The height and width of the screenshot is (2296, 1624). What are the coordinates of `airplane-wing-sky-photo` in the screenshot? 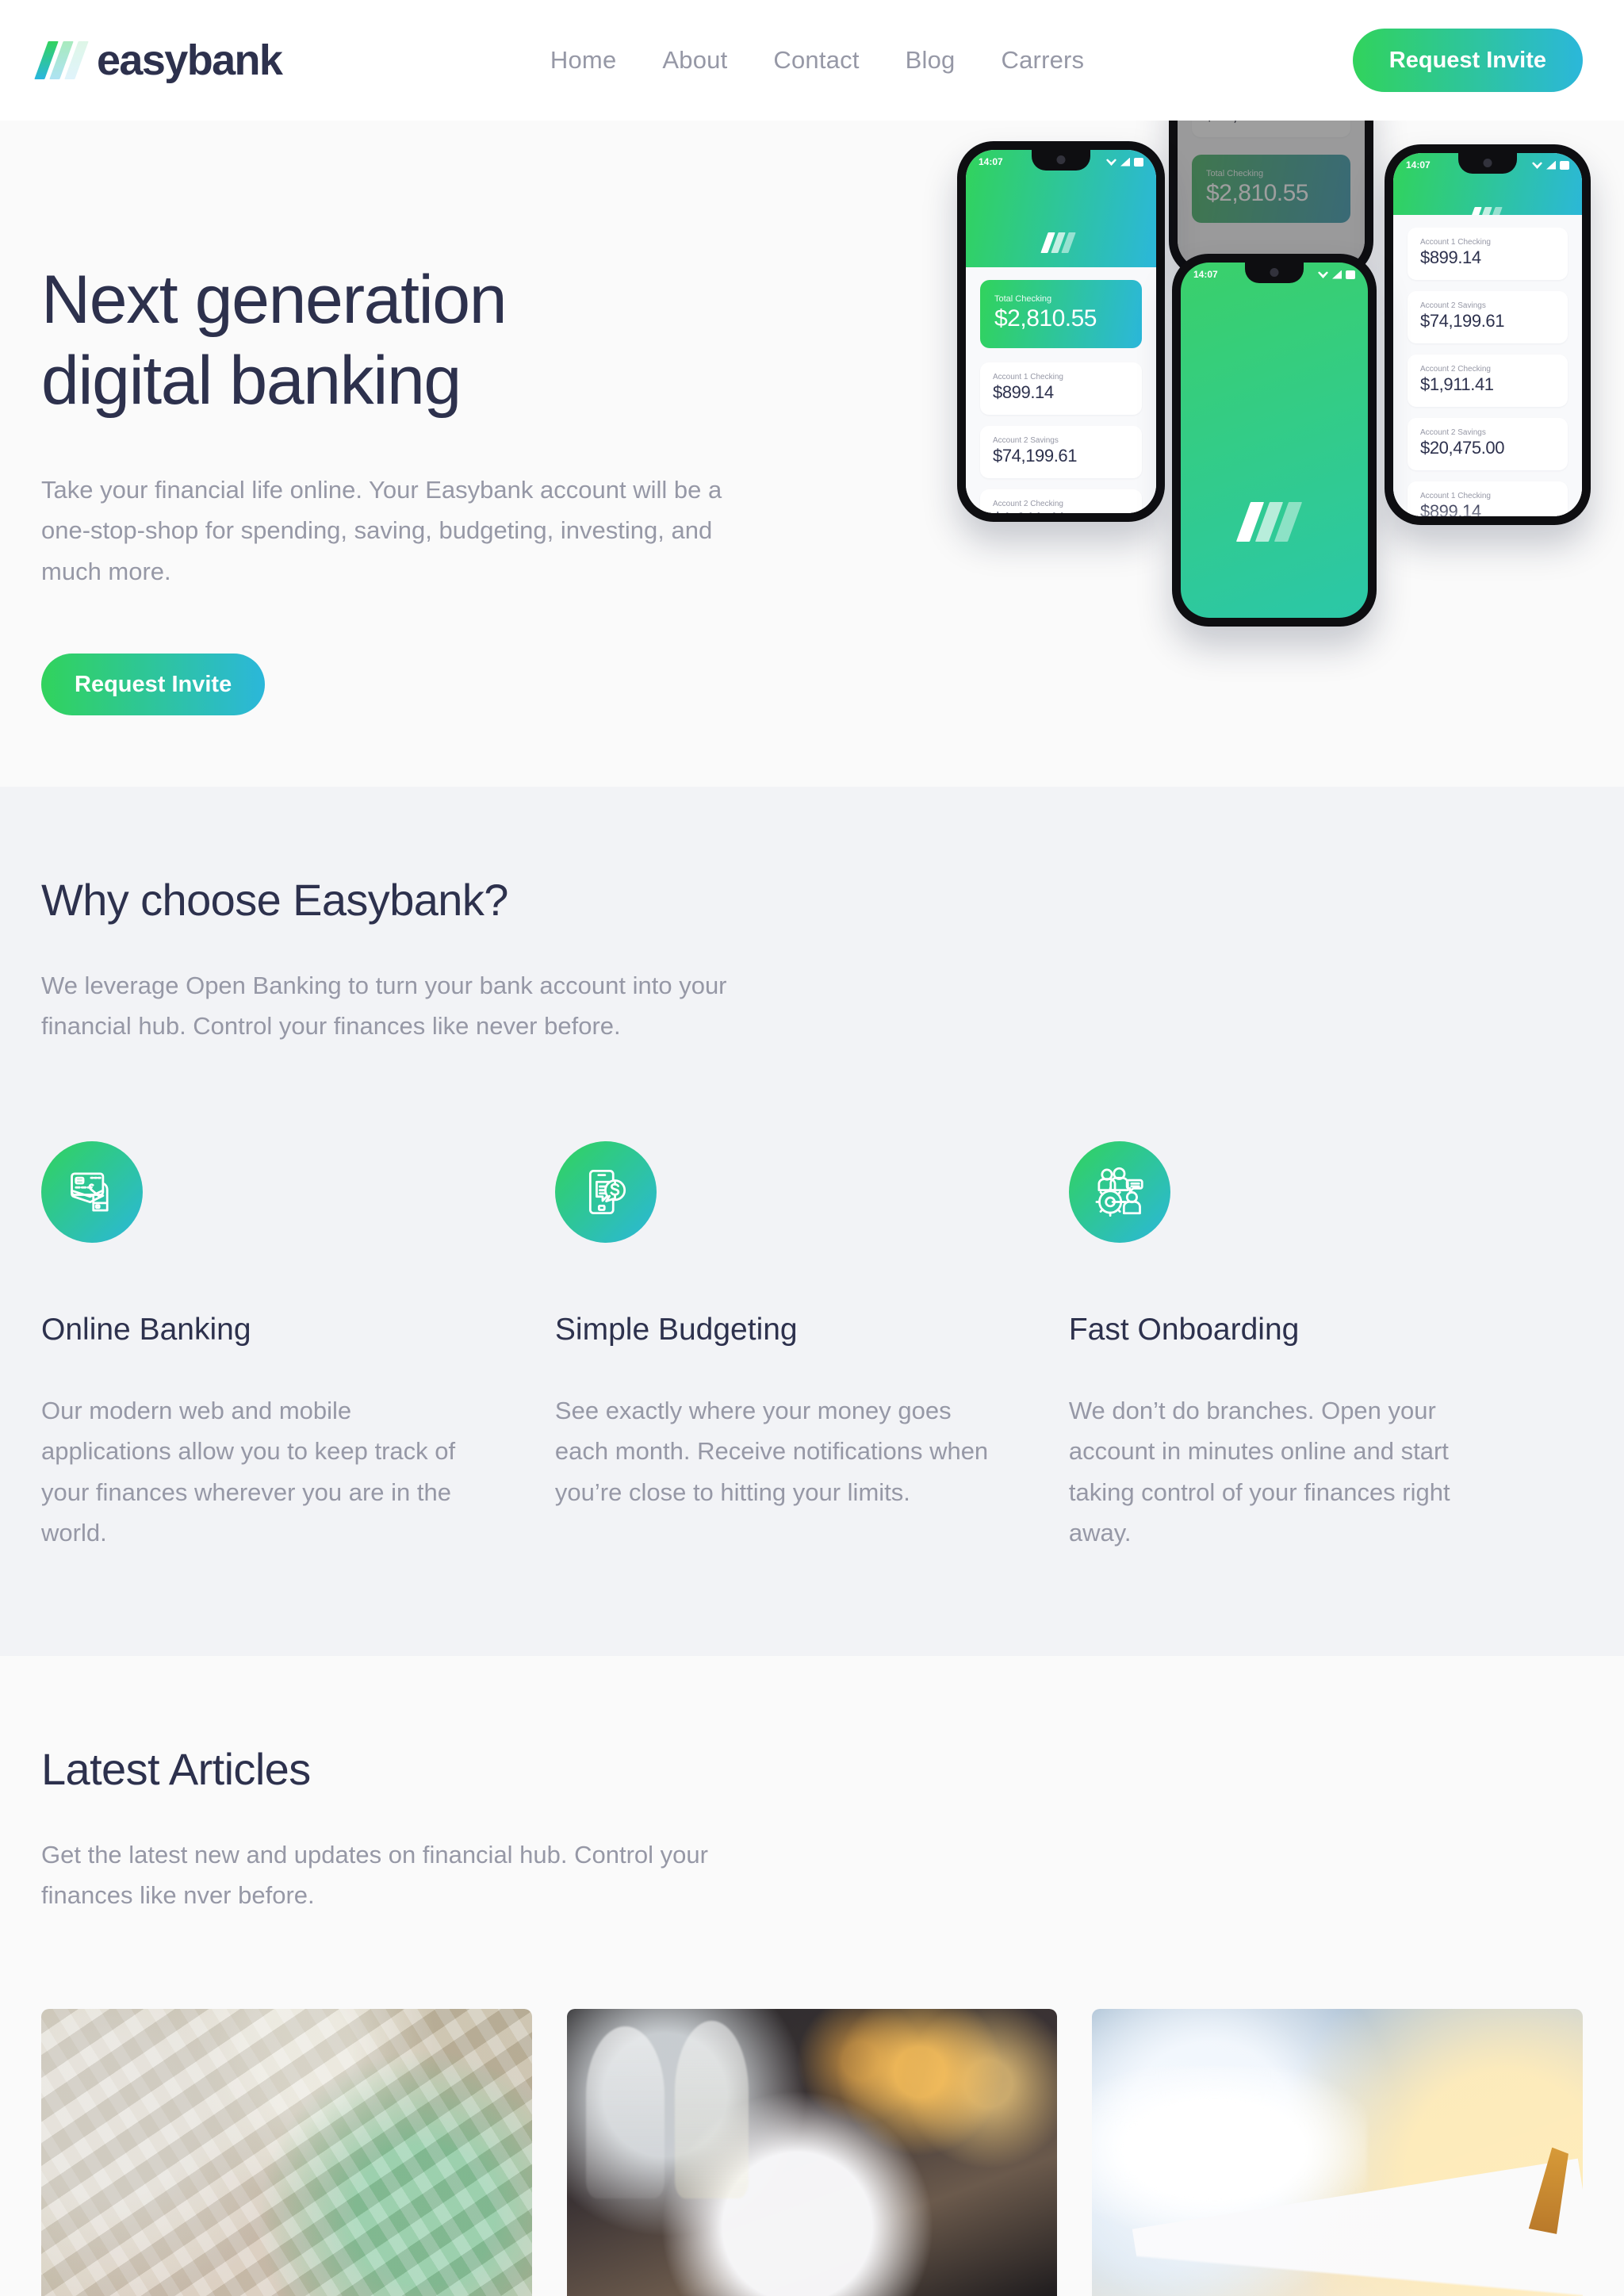 It's located at (1337, 2152).